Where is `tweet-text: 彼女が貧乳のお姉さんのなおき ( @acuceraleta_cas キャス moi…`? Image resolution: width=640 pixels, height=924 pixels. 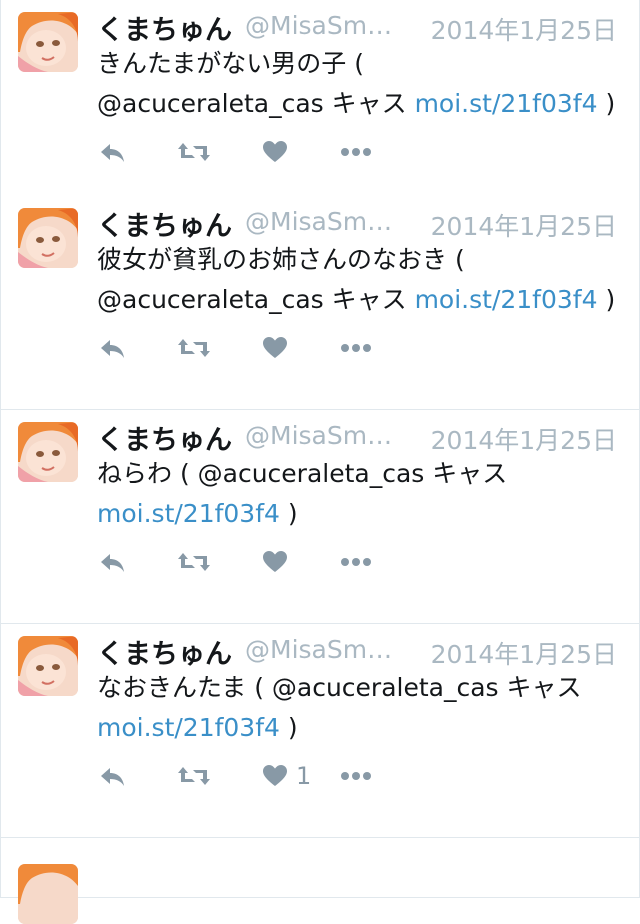 tweet-text: 彼女が貧乳のお姉さんのなおき ( @acuceraleta_cas キャス moi… is located at coordinates (362, 280).